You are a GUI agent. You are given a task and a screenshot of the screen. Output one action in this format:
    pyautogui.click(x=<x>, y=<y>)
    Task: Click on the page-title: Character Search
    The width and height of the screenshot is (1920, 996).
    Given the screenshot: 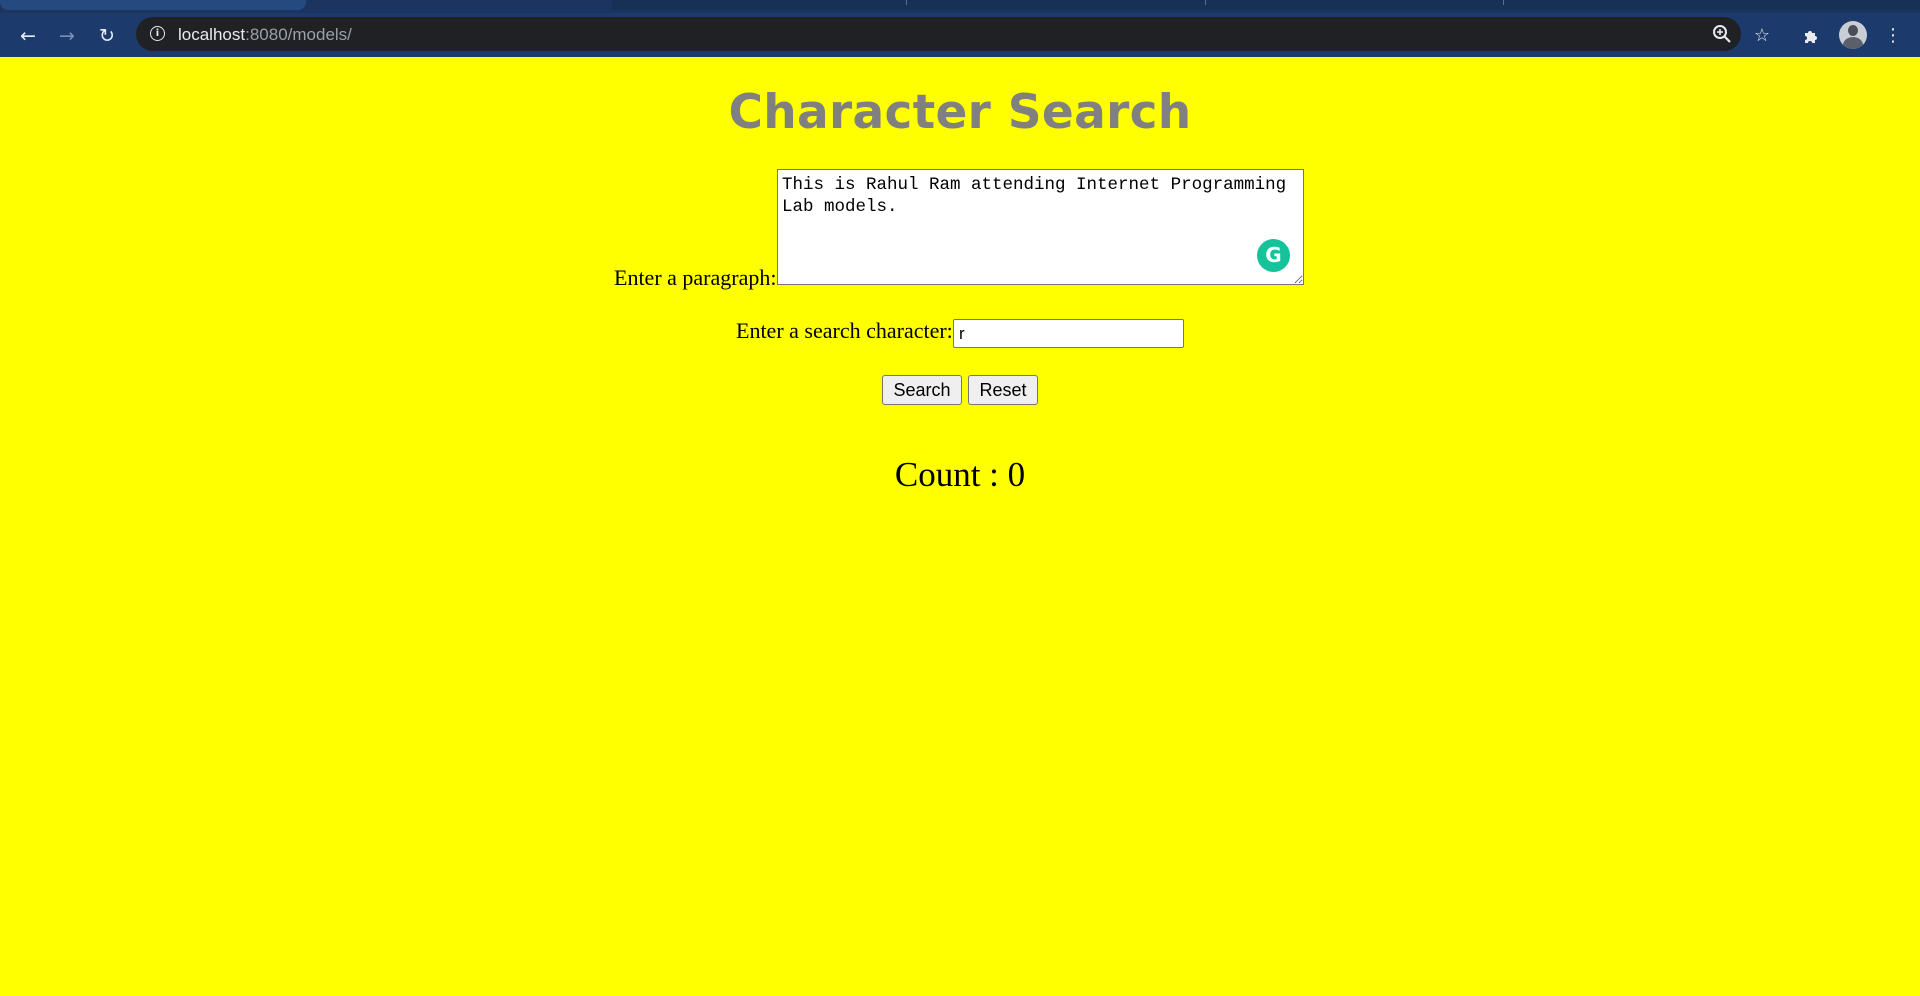 What is the action you would take?
    pyautogui.click(x=960, y=112)
    